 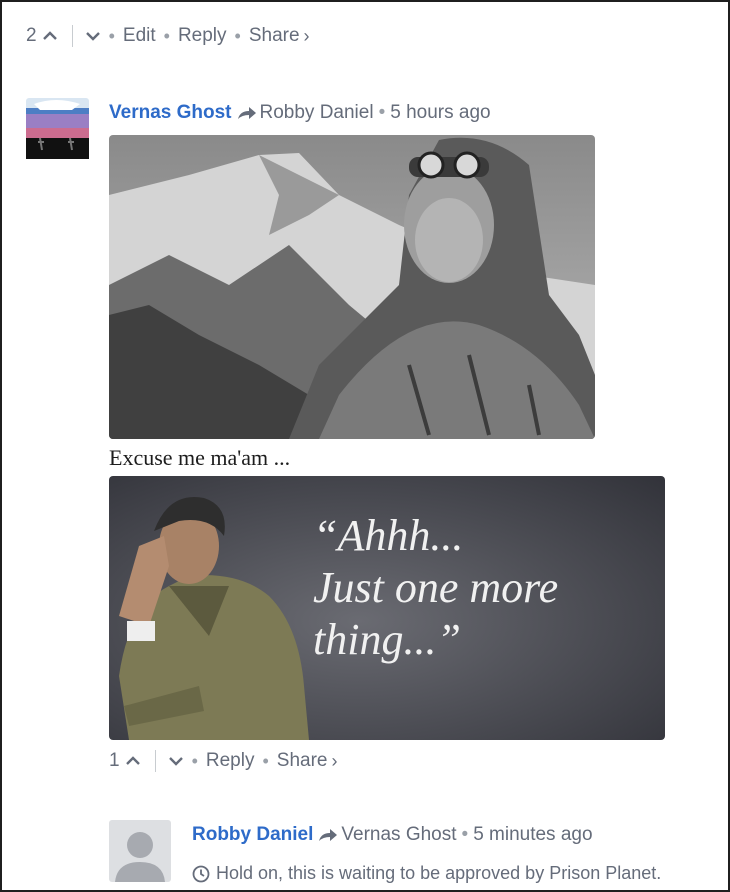 I want to click on commenter-avatar, so click(x=57, y=128).